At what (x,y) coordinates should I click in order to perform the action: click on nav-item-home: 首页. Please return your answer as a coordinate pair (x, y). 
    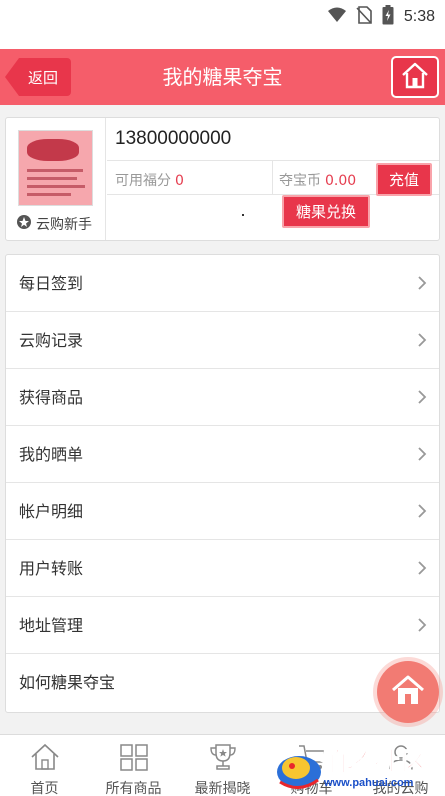
    Looking at the image, I should click on (44, 765).